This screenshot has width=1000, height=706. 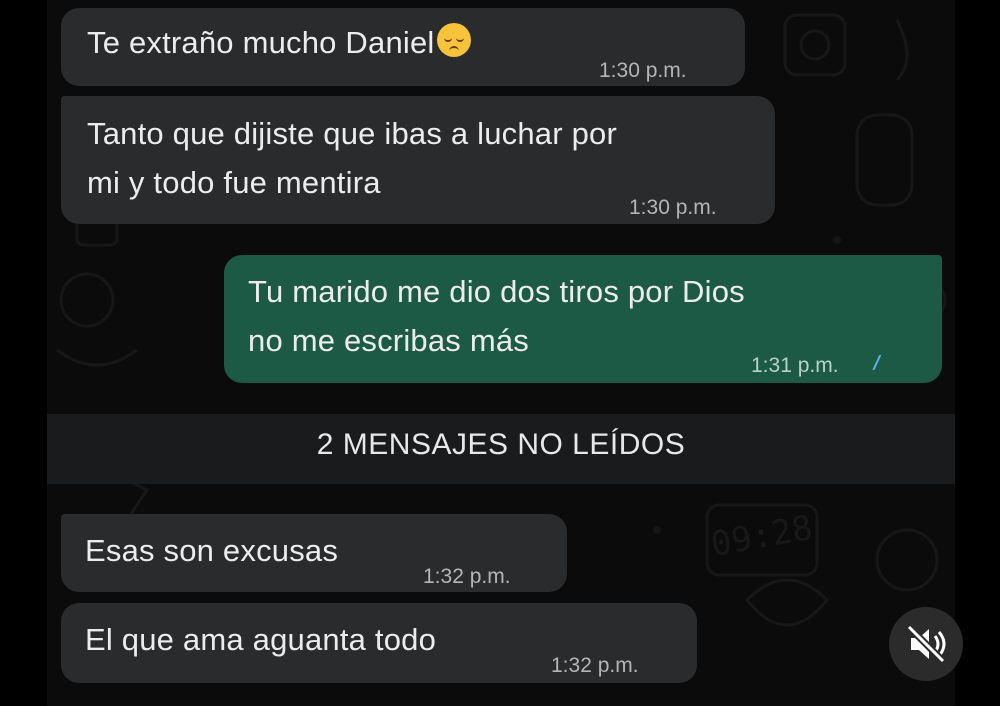 What do you see at coordinates (352, 133) in the screenshot?
I see `message-text-line: Tanto que dijiste que ibas a luchar por` at bounding box center [352, 133].